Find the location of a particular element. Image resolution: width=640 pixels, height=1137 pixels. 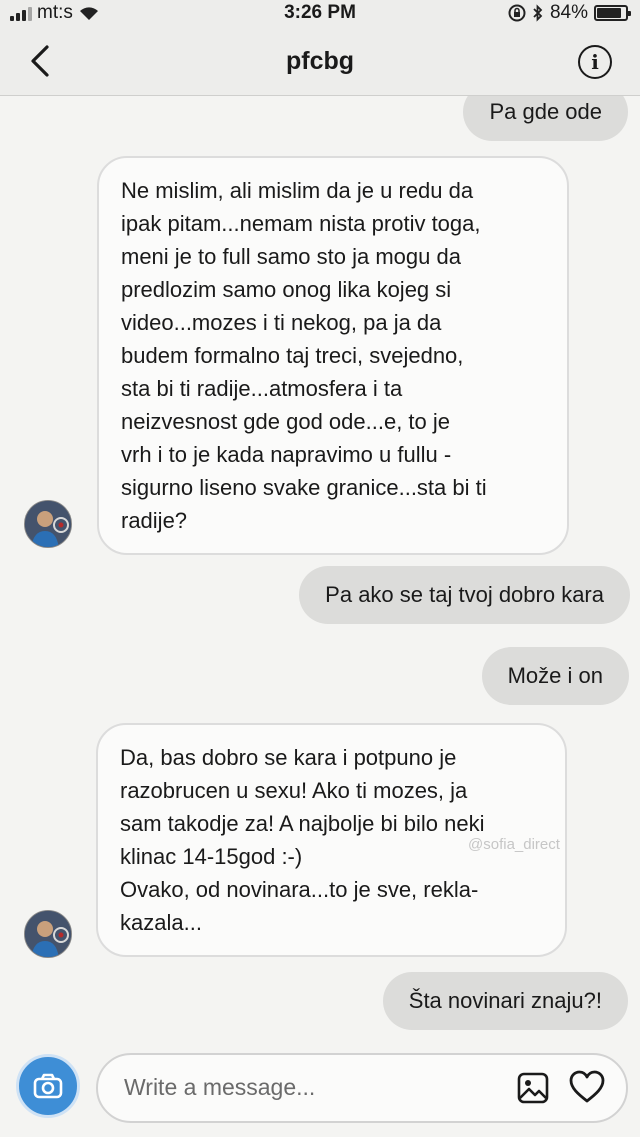

camera-button is located at coordinates (48, 1086).